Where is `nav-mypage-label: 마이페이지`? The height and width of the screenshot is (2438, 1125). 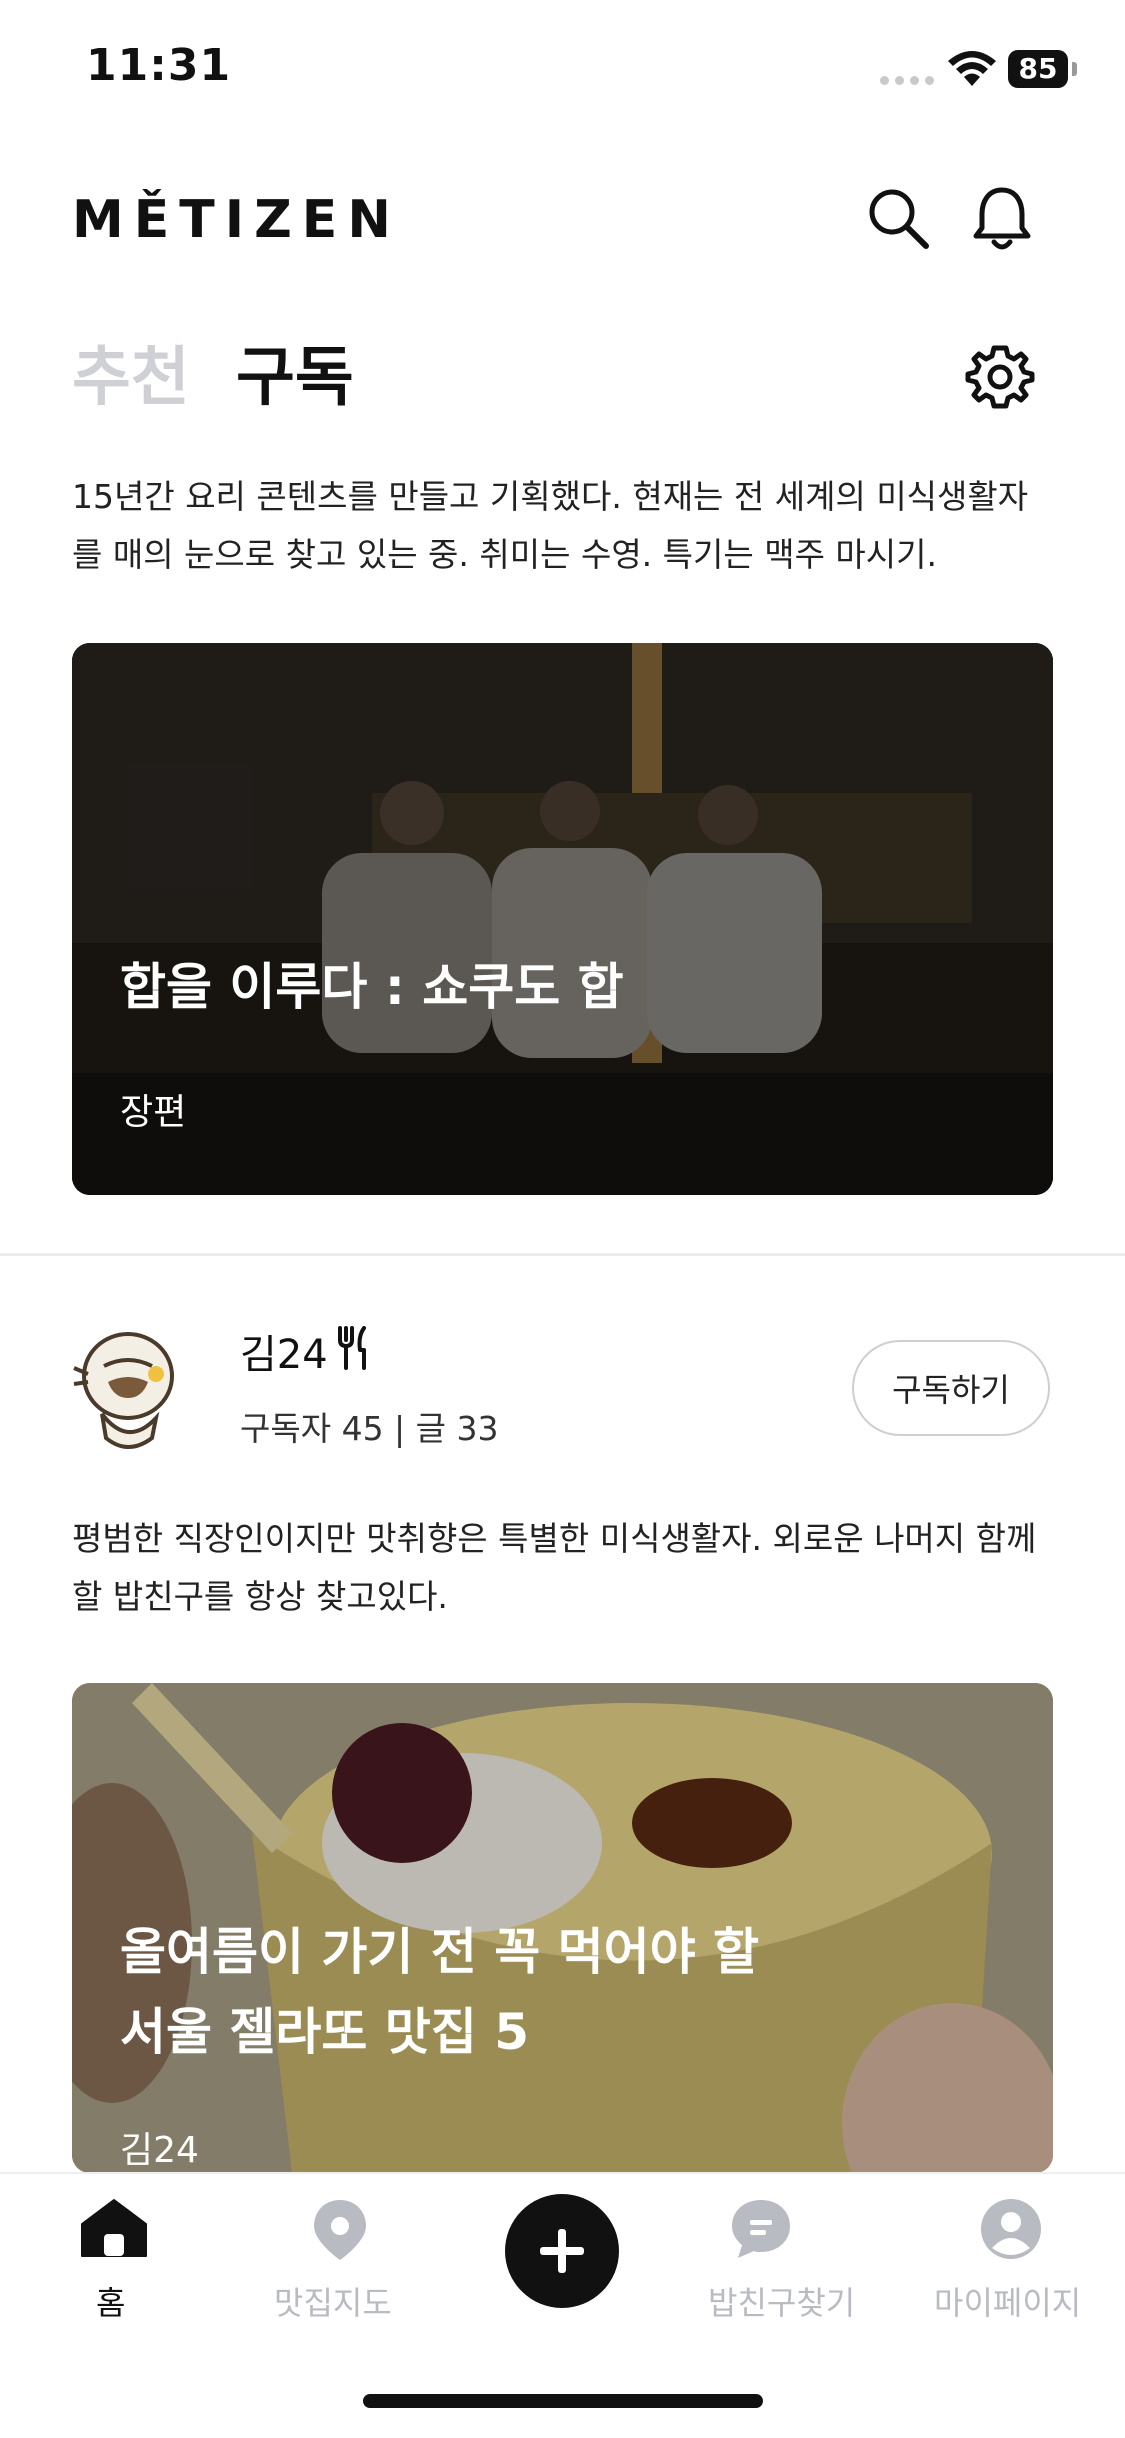 nav-mypage-label: 마이페이지 is located at coordinates (1008, 2303).